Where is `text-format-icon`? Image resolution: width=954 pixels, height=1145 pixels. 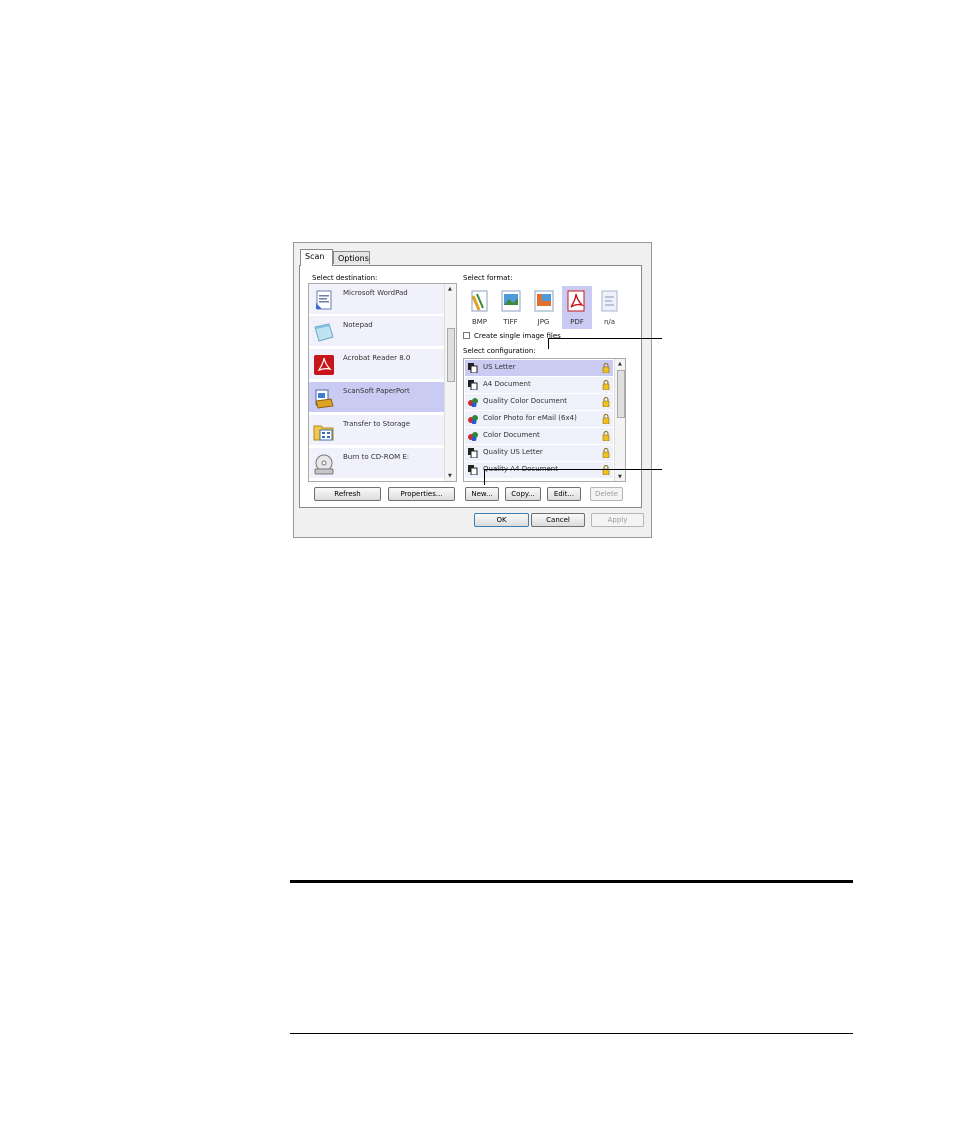 text-format-icon is located at coordinates (609, 301).